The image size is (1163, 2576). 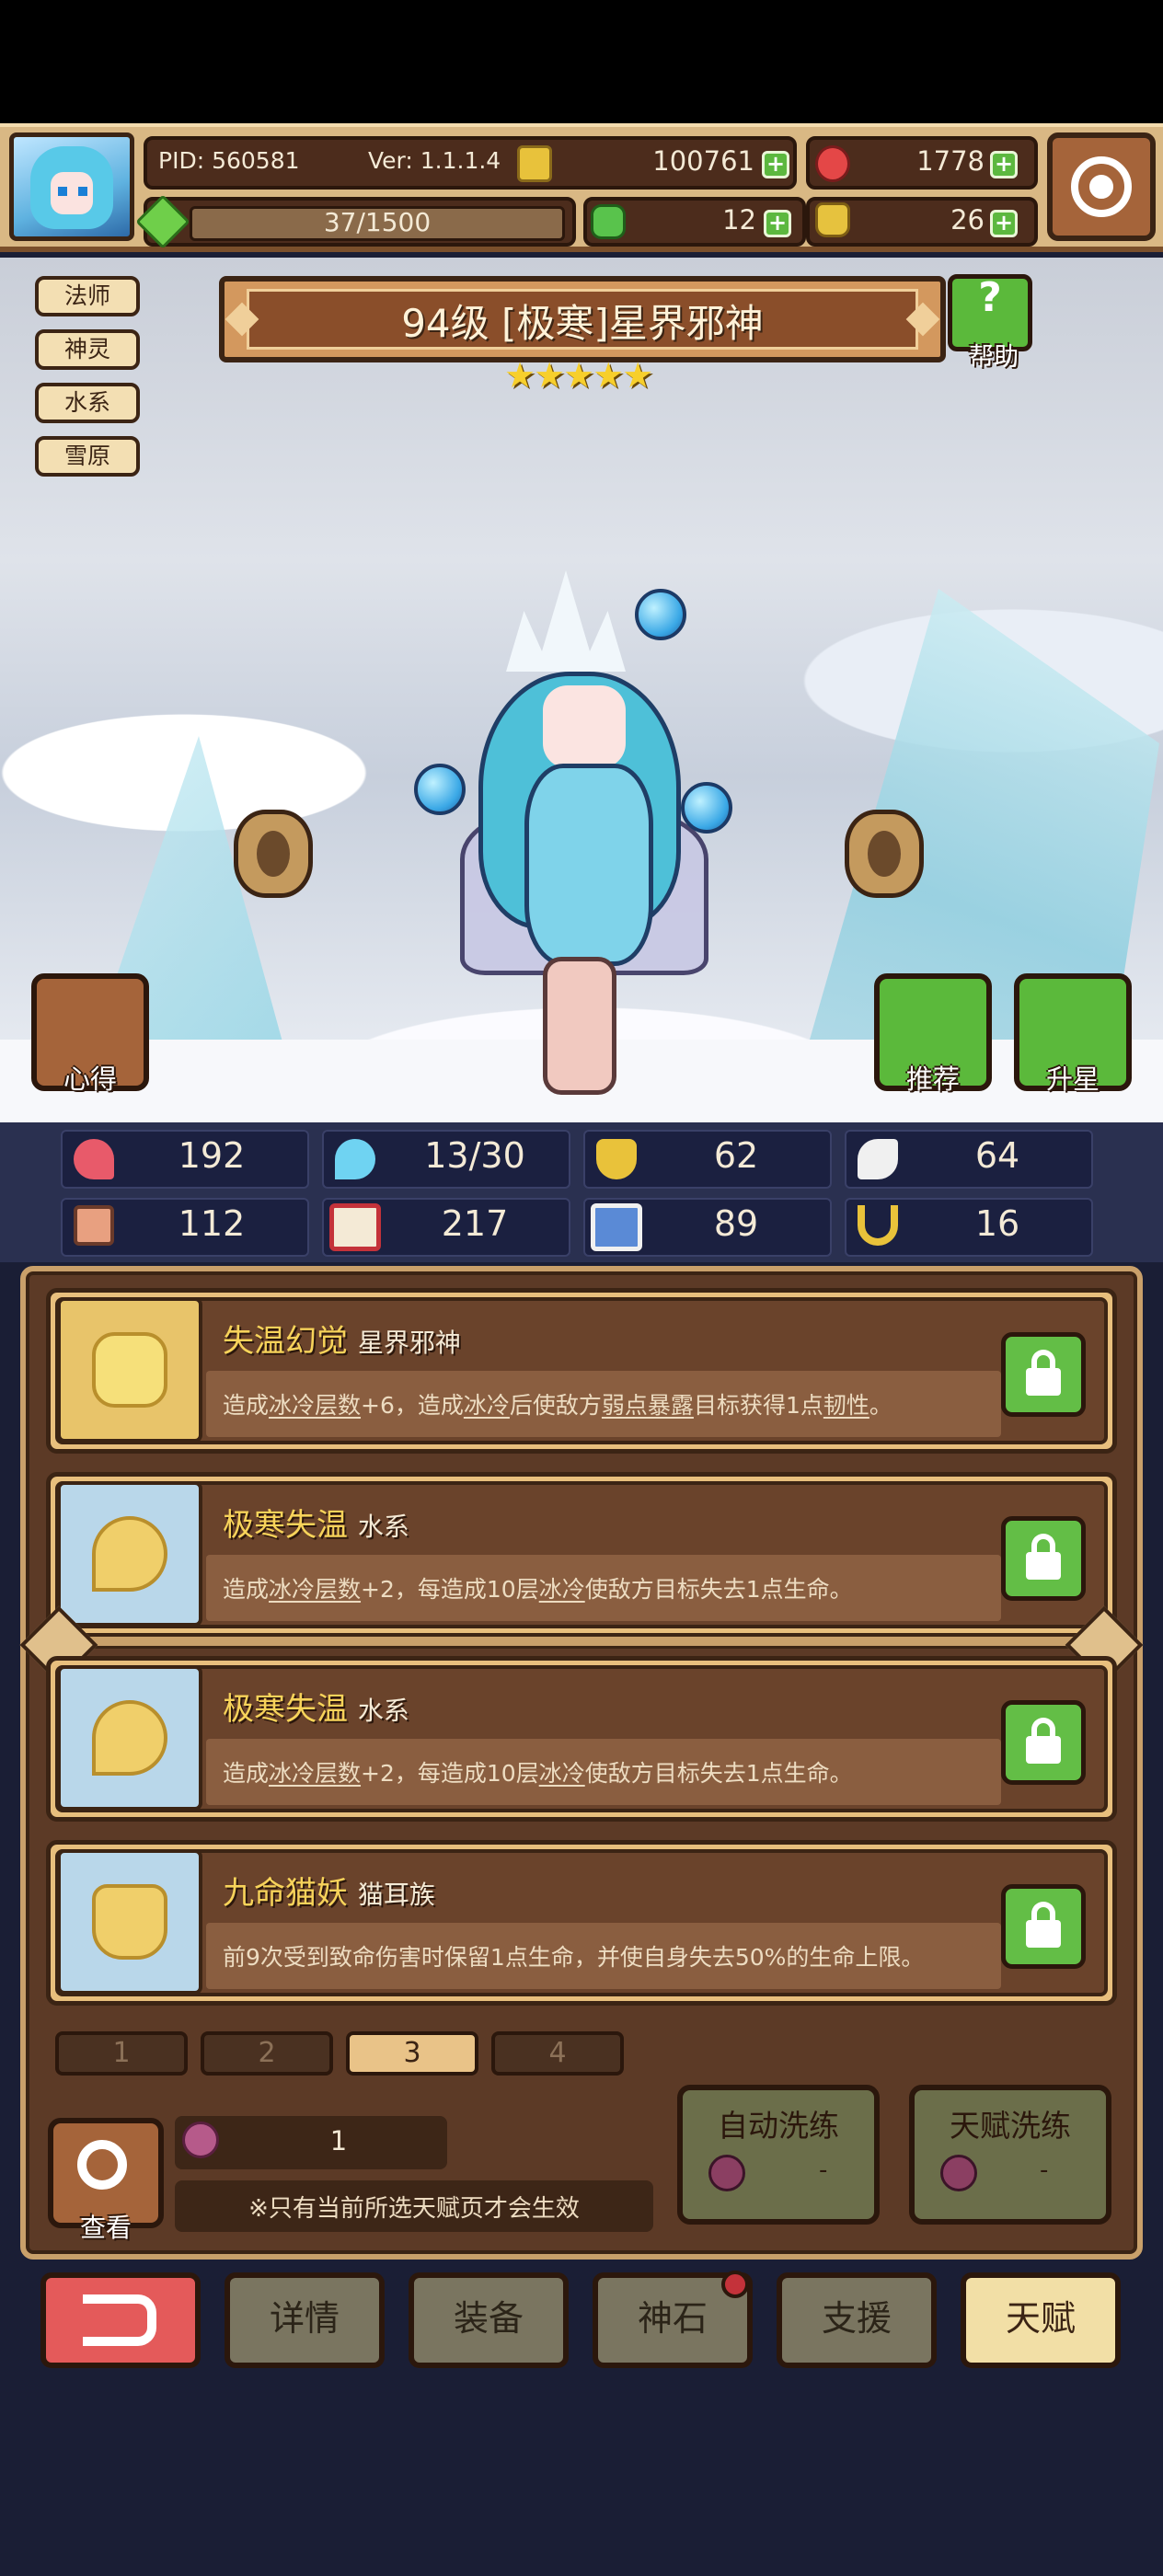 I want to click on back-button, so click(x=121, y=2320).